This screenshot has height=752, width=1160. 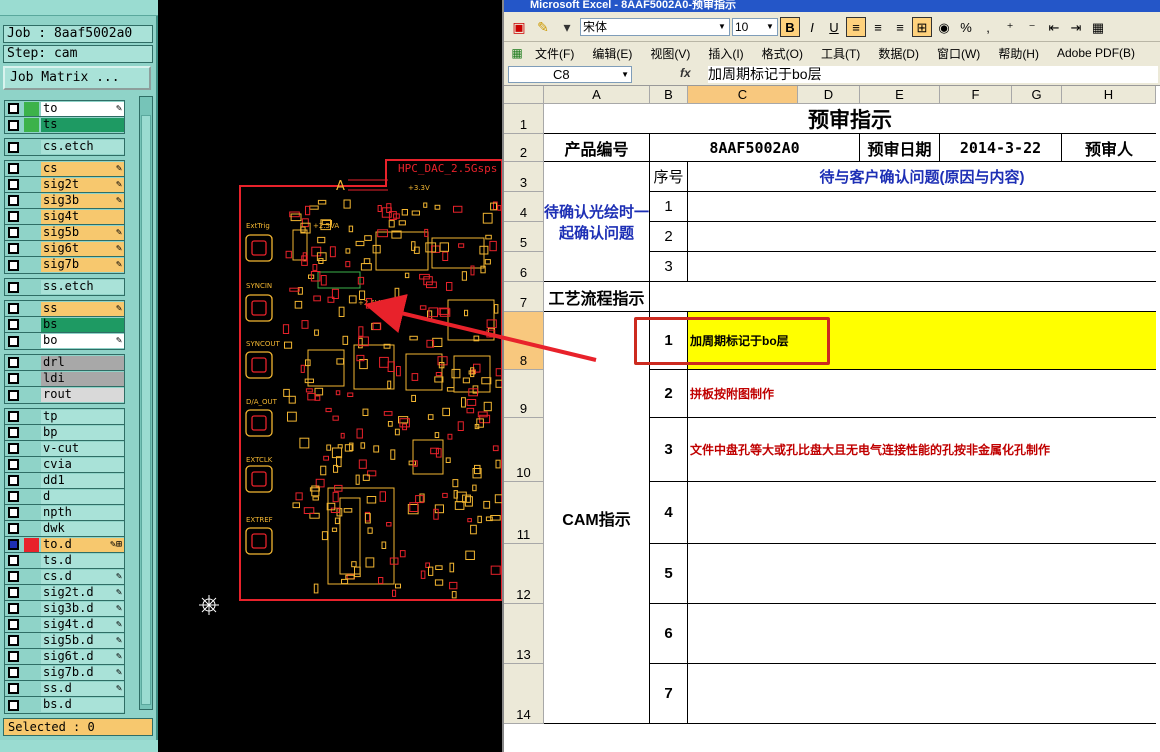 What do you see at coordinates (829, 95) in the screenshot?
I see `column-header-d: D` at bounding box center [829, 95].